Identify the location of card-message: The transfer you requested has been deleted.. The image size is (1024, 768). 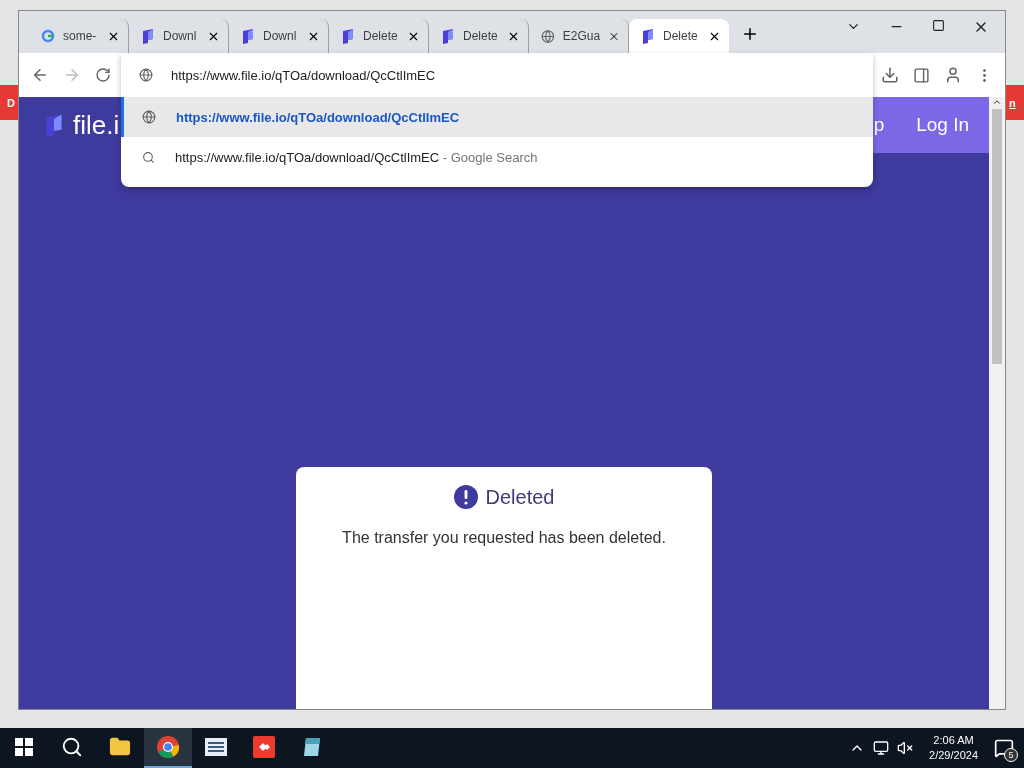
(504, 538).